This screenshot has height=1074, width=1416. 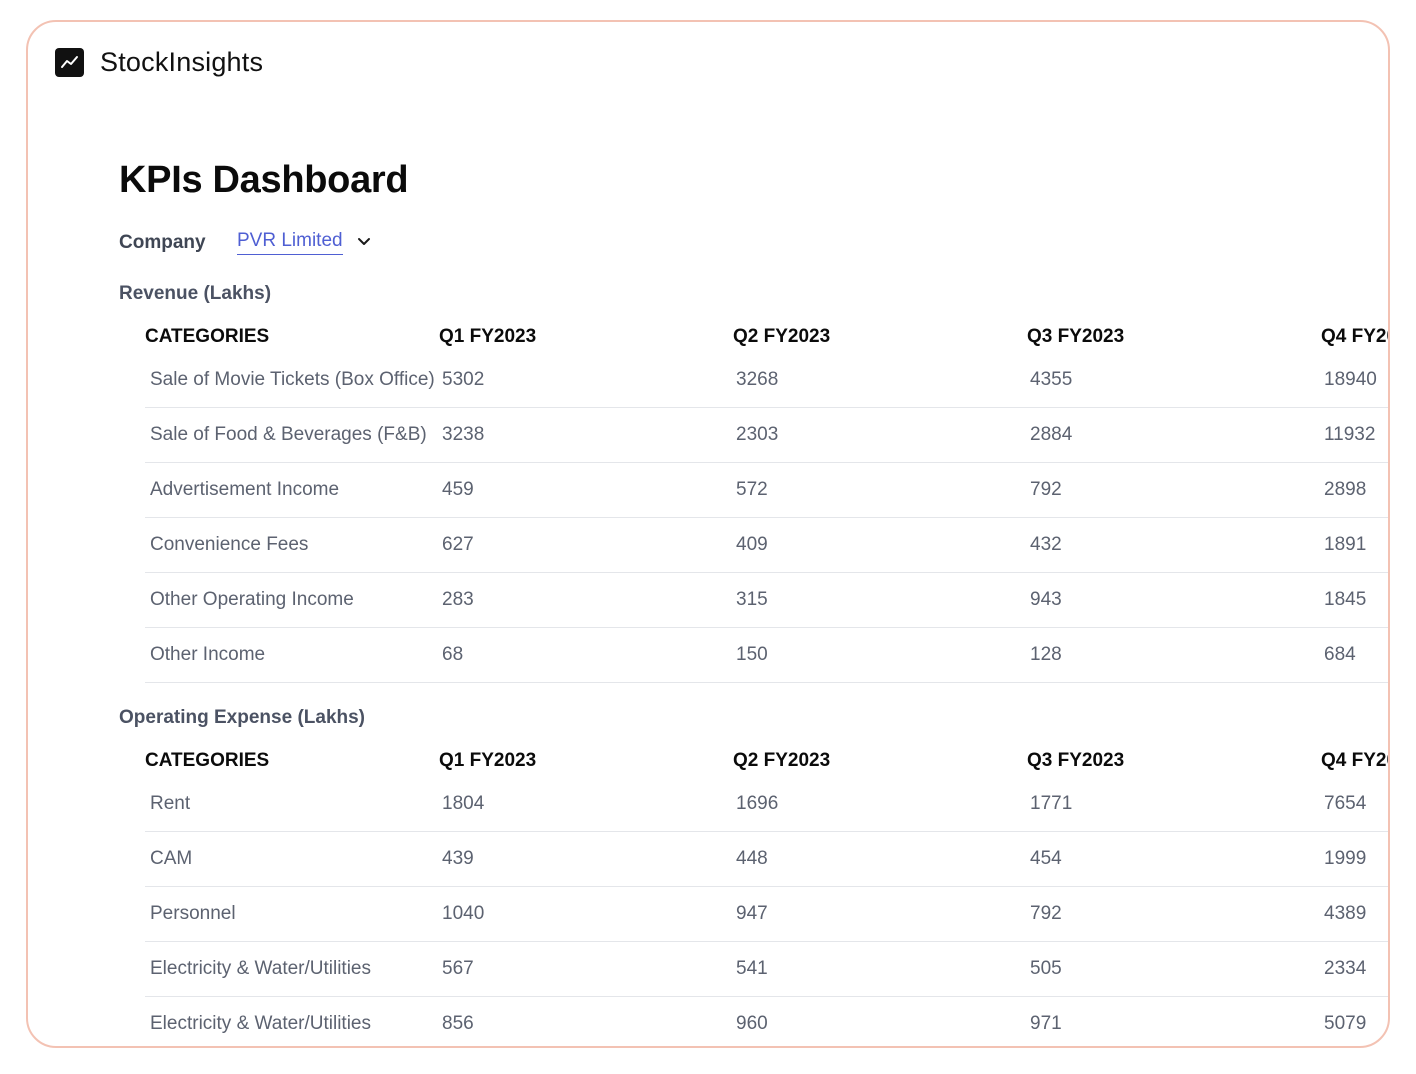 I want to click on value-cell: 150, so click(x=880, y=655).